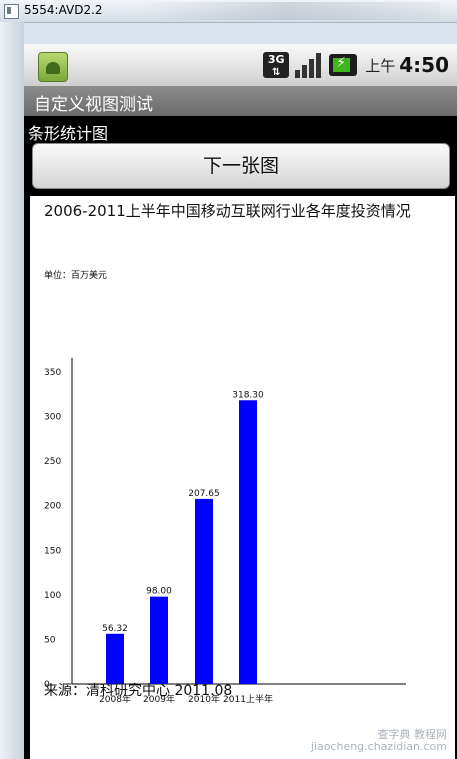 The width and height of the screenshot is (457, 759). I want to click on emulator-titlebar: 5554:AVD2.2, so click(228, 11).